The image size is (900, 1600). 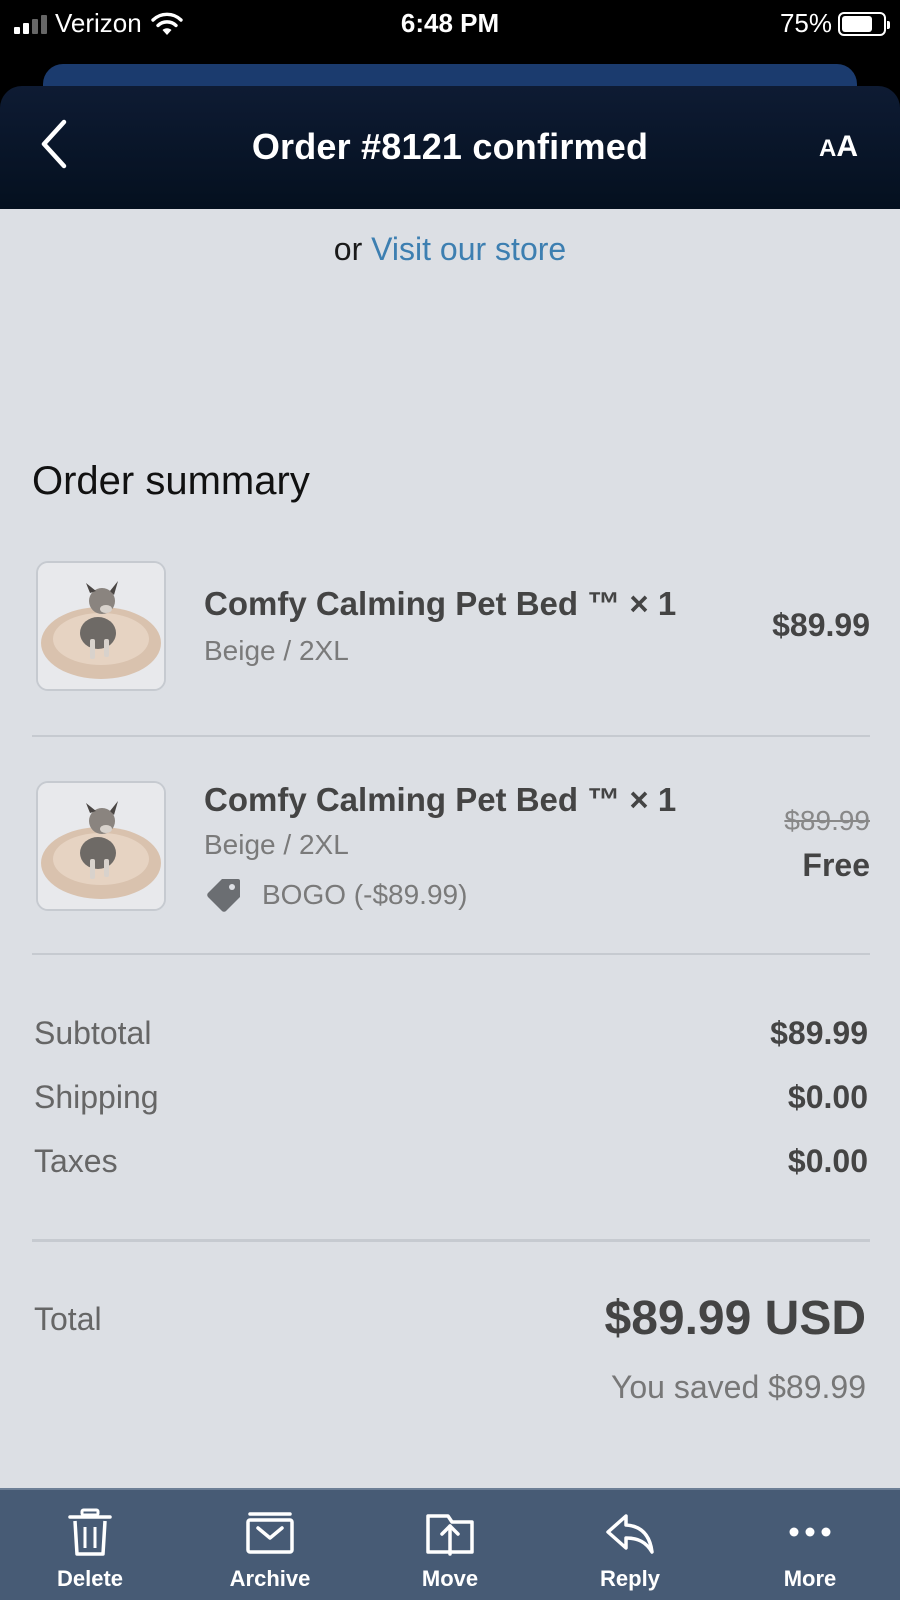 I want to click on trash-icon, so click(x=90, y=1532).